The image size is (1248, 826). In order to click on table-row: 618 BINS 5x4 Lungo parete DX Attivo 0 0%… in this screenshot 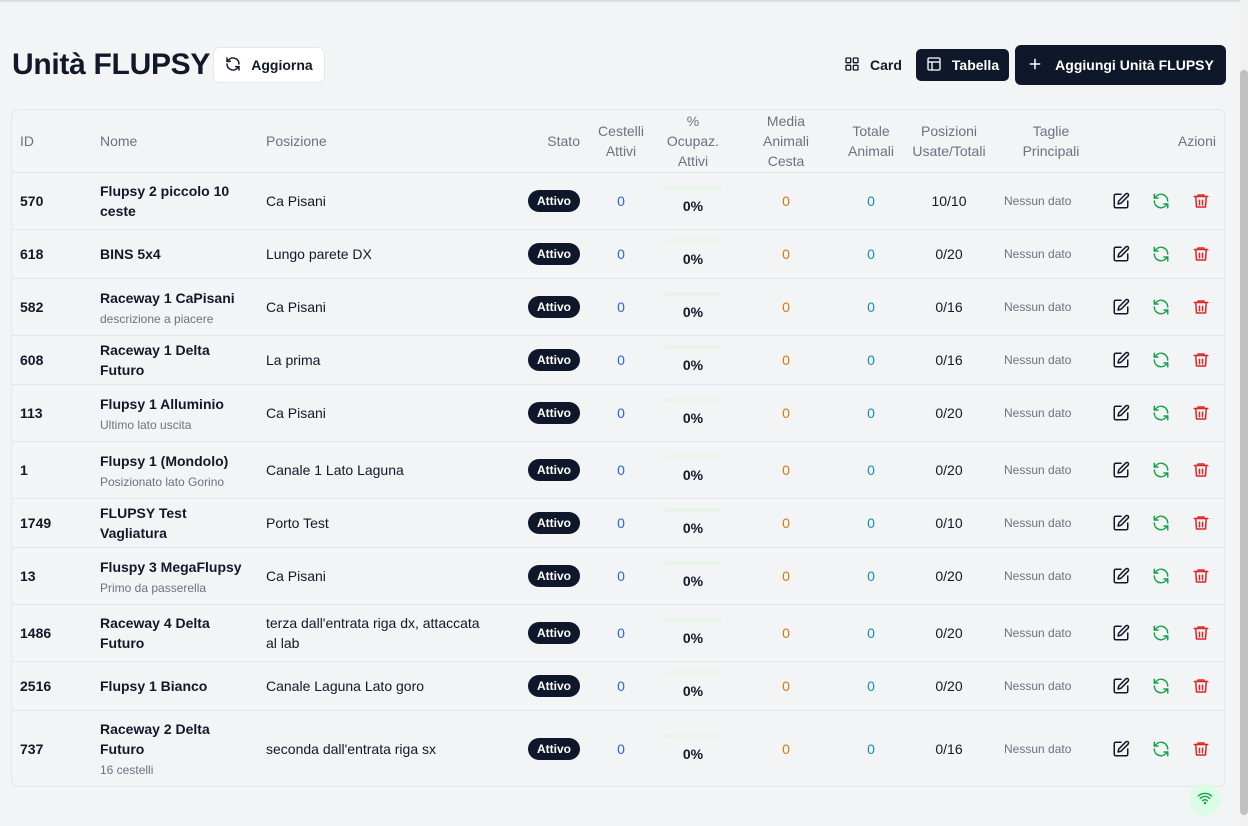, I will do `click(618, 254)`.